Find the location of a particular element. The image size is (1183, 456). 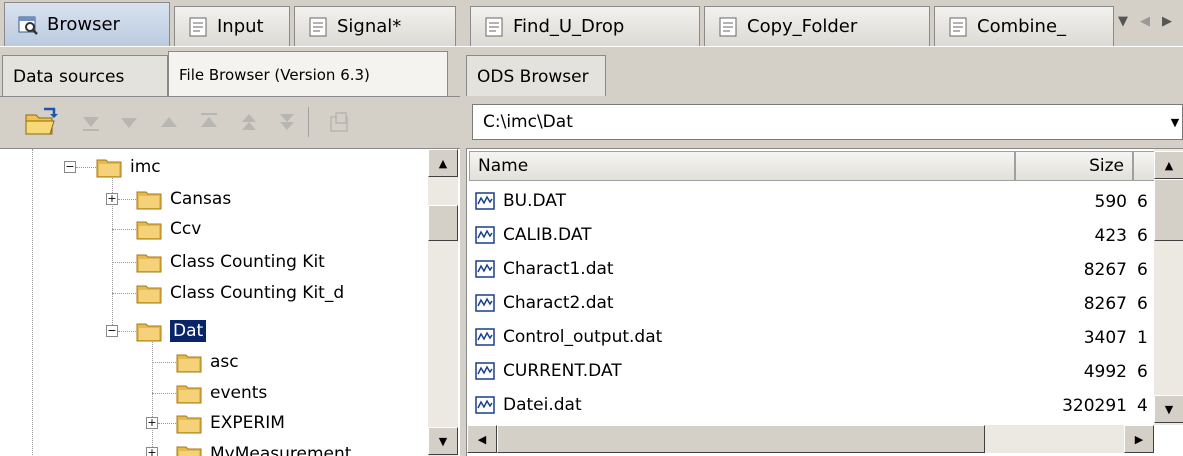

tree-vertical-scrollbar: ▲ ▼ is located at coordinates (443, 302).